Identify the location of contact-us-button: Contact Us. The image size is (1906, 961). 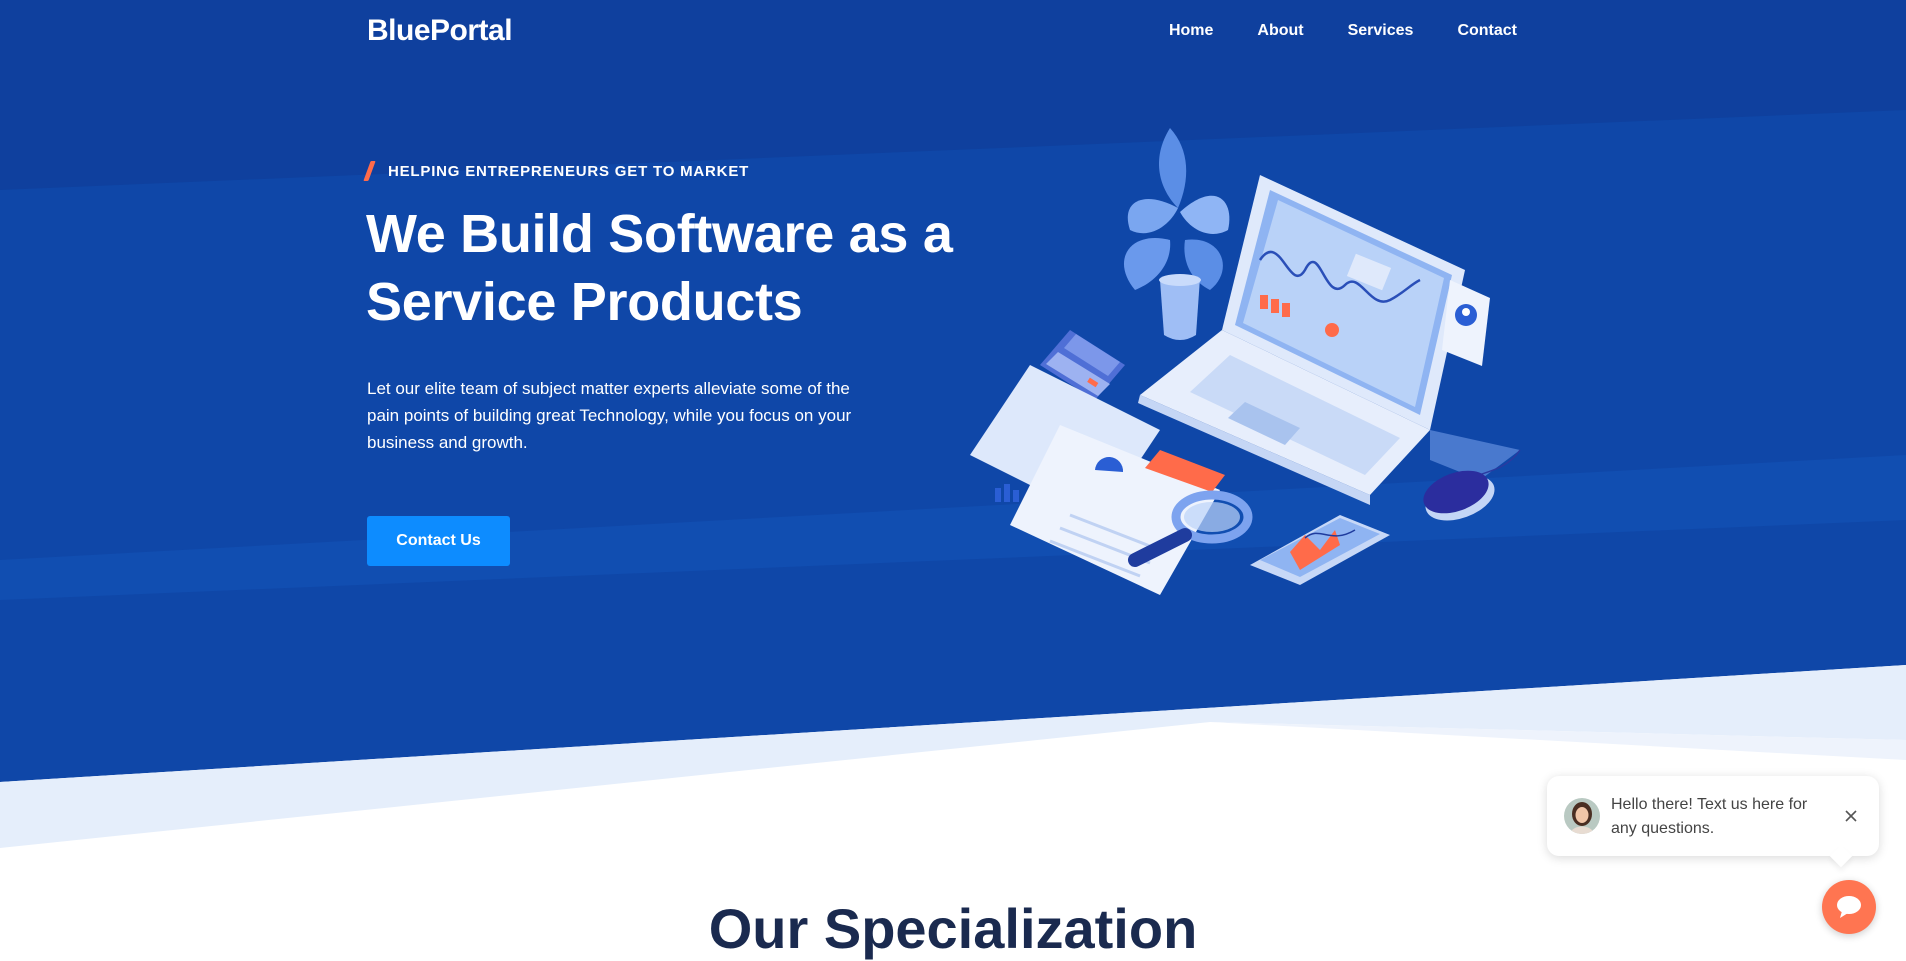
(438, 541).